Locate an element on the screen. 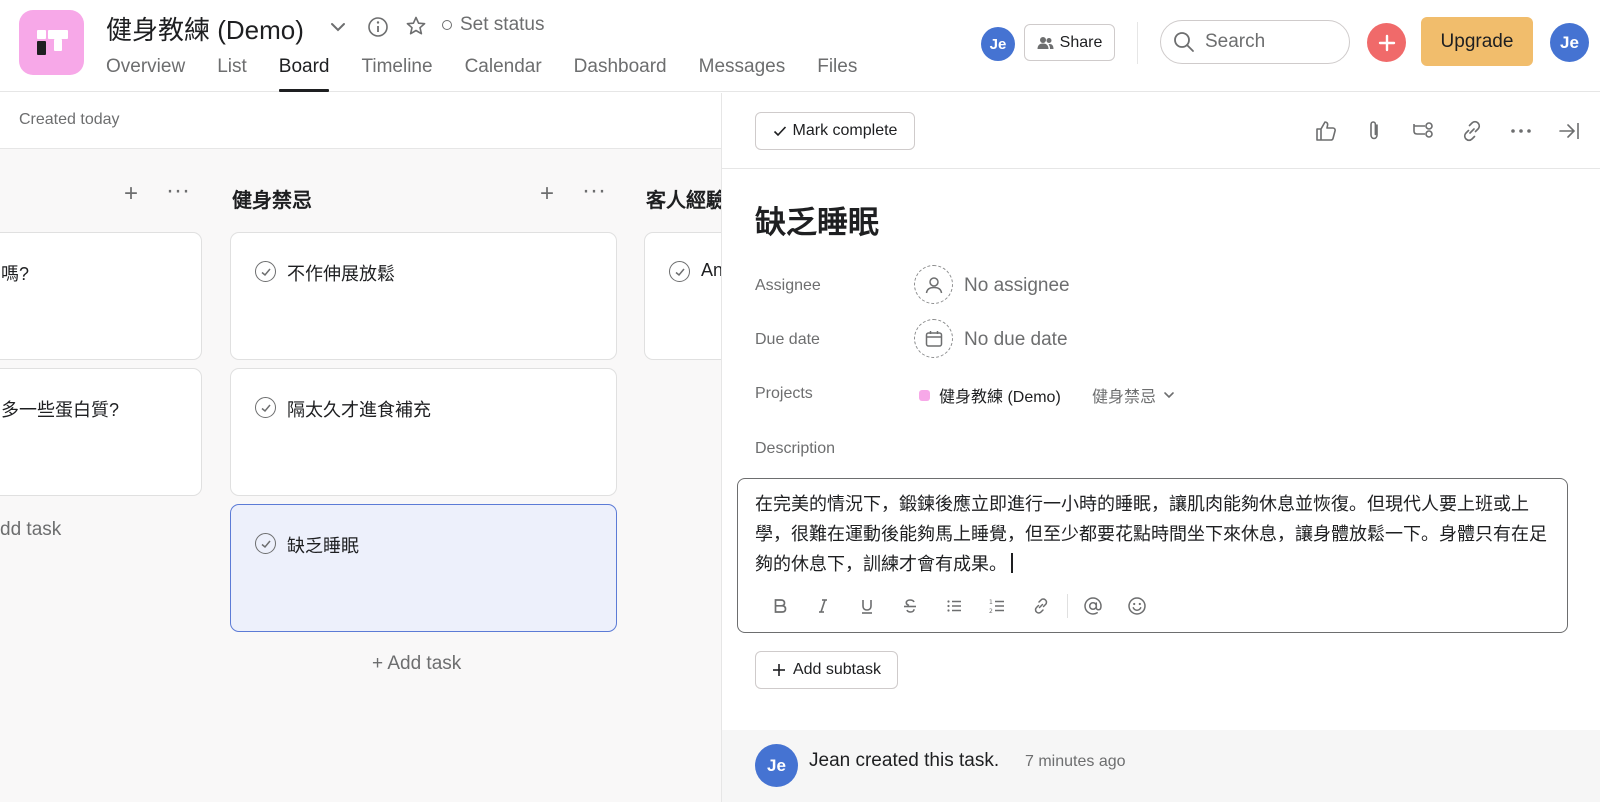  tab-dashboard: Dashboard is located at coordinates (620, 73).